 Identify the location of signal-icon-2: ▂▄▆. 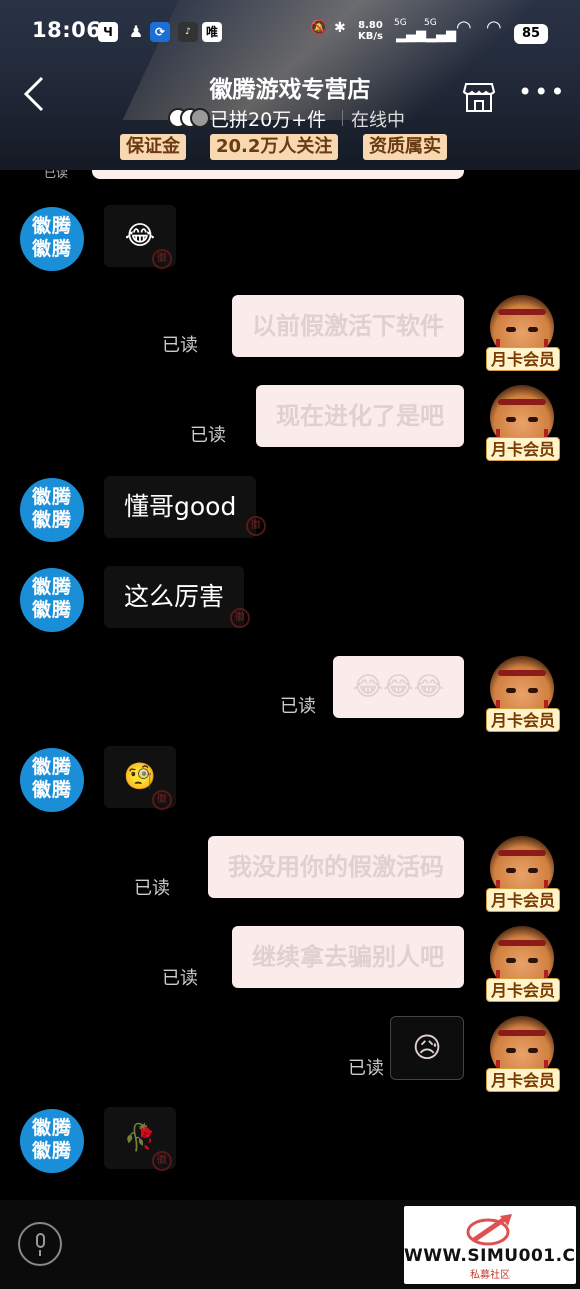
(441, 35).